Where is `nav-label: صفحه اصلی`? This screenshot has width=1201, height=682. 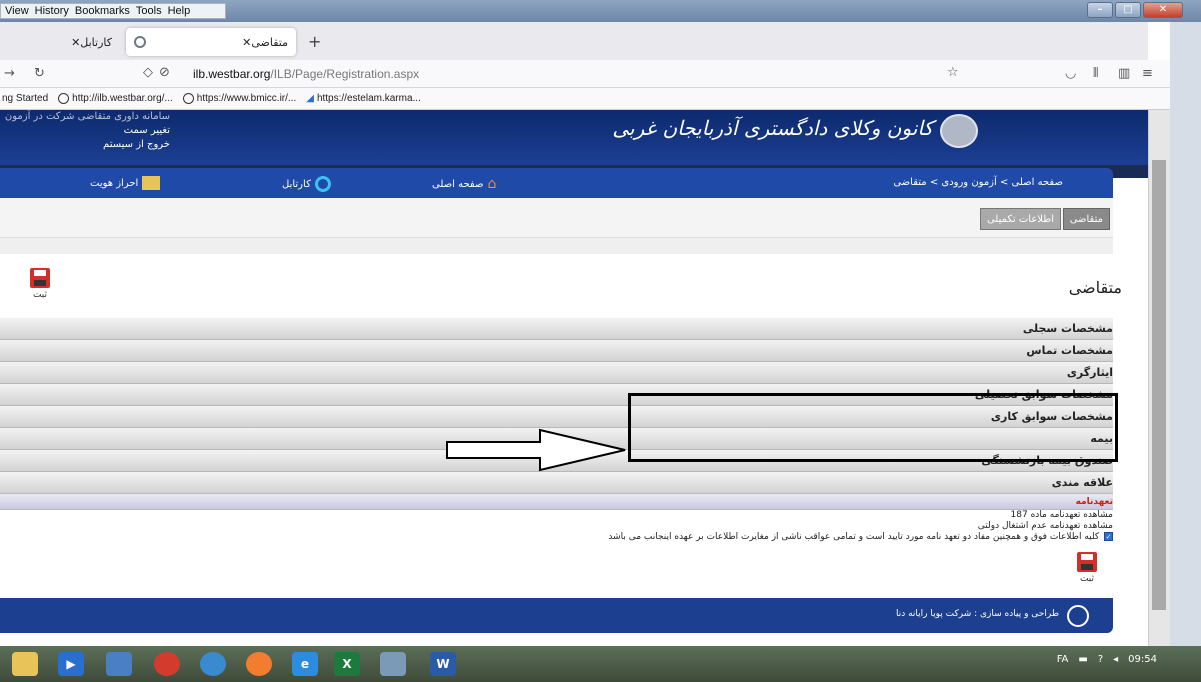 nav-label: صفحه اصلی is located at coordinates (458, 184).